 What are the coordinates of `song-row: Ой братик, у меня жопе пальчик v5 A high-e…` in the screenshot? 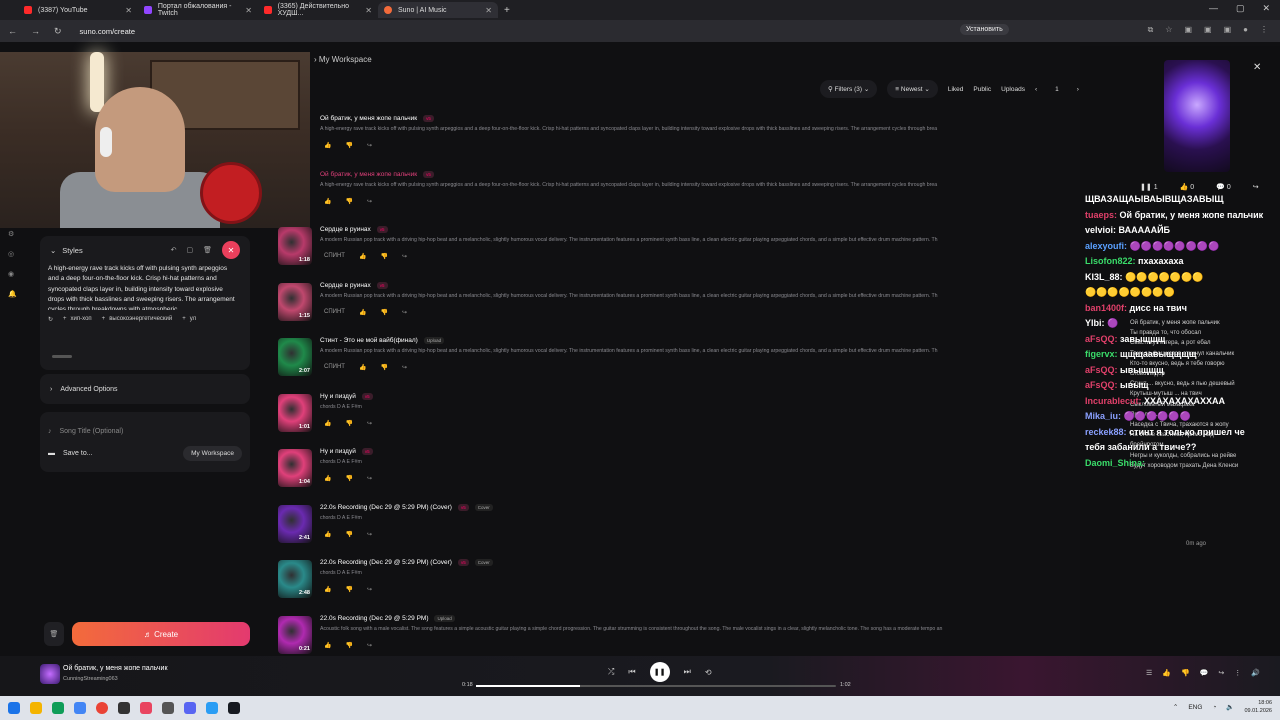 It's located at (646, 138).